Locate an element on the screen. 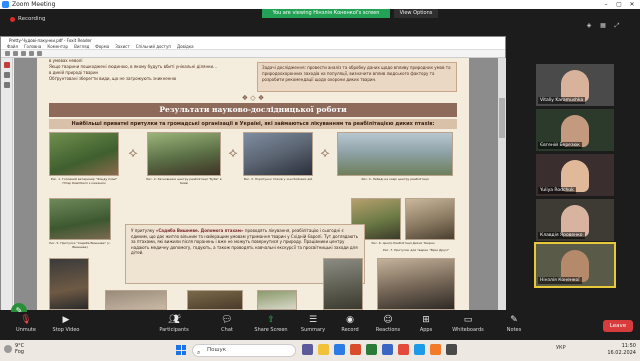 This screenshot has width=640, height=361. photo-hawk is located at coordinates (215, 300).